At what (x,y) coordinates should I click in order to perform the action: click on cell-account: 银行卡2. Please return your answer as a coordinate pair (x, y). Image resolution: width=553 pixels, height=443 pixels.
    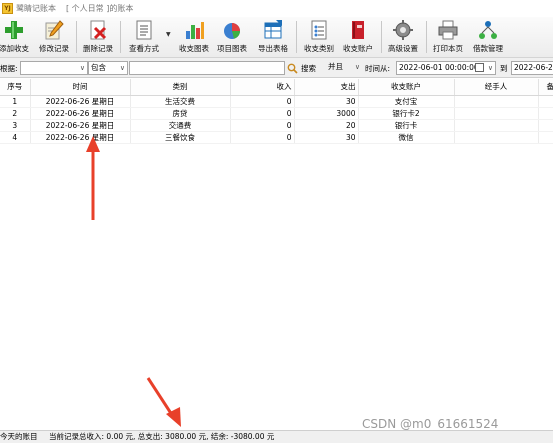
    Looking at the image, I should click on (406, 113).